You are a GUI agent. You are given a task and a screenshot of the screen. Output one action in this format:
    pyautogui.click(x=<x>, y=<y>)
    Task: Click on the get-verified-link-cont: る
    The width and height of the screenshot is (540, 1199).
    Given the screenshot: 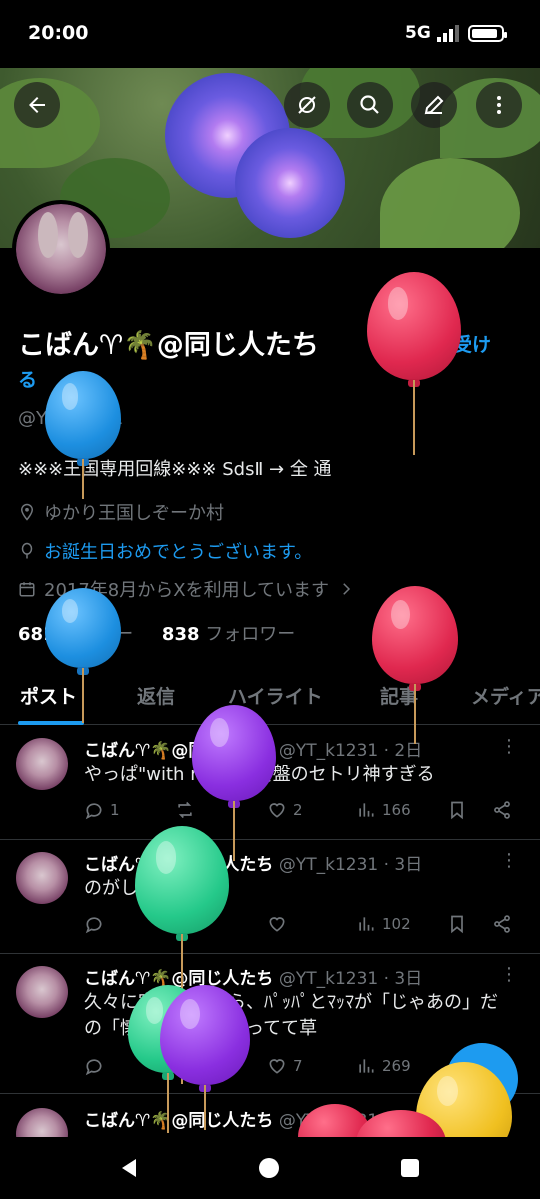 What is the action you would take?
    pyautogui.click(x=27, y=378)
    